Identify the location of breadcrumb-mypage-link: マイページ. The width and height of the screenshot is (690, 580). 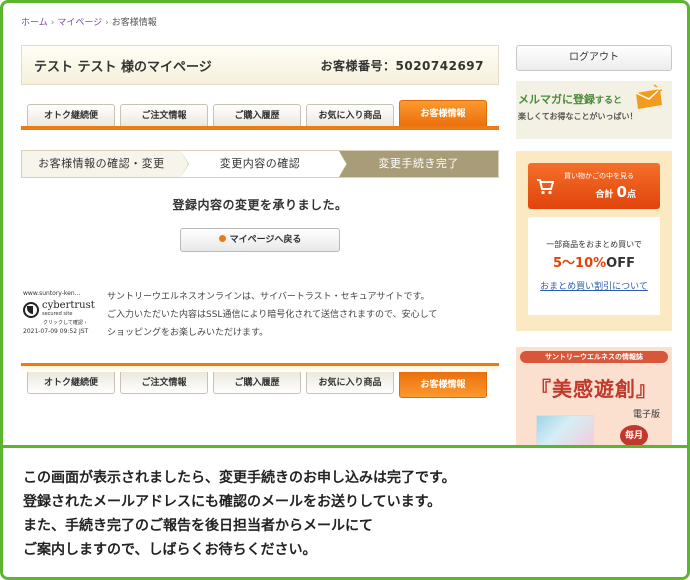
(79, 23).